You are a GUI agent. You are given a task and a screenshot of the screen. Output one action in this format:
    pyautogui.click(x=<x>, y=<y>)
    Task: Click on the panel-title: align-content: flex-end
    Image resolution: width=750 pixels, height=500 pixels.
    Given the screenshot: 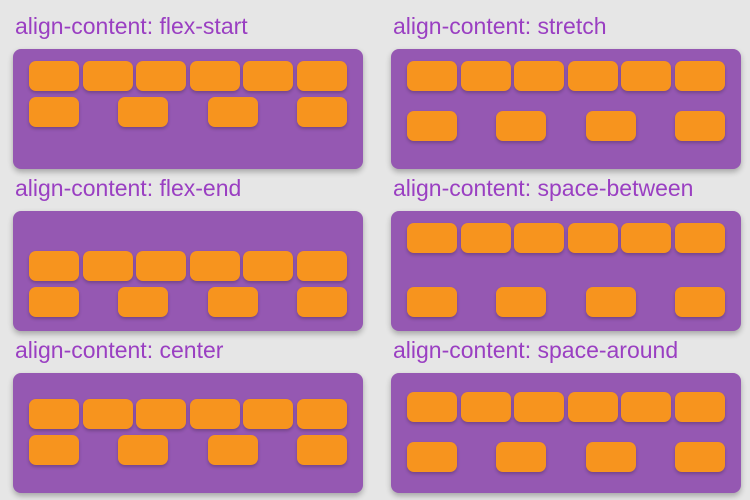 What is the action you would take?
    pyautogui.click(x=128, y=188)
    